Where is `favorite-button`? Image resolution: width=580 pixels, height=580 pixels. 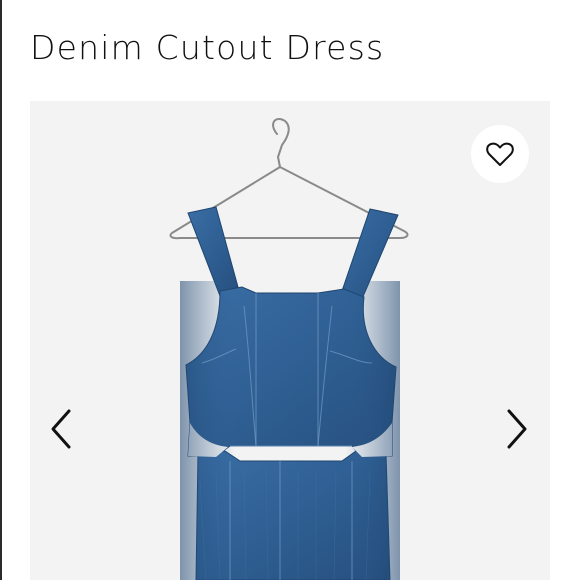 favorite-button is located at coordinates (500, 154).